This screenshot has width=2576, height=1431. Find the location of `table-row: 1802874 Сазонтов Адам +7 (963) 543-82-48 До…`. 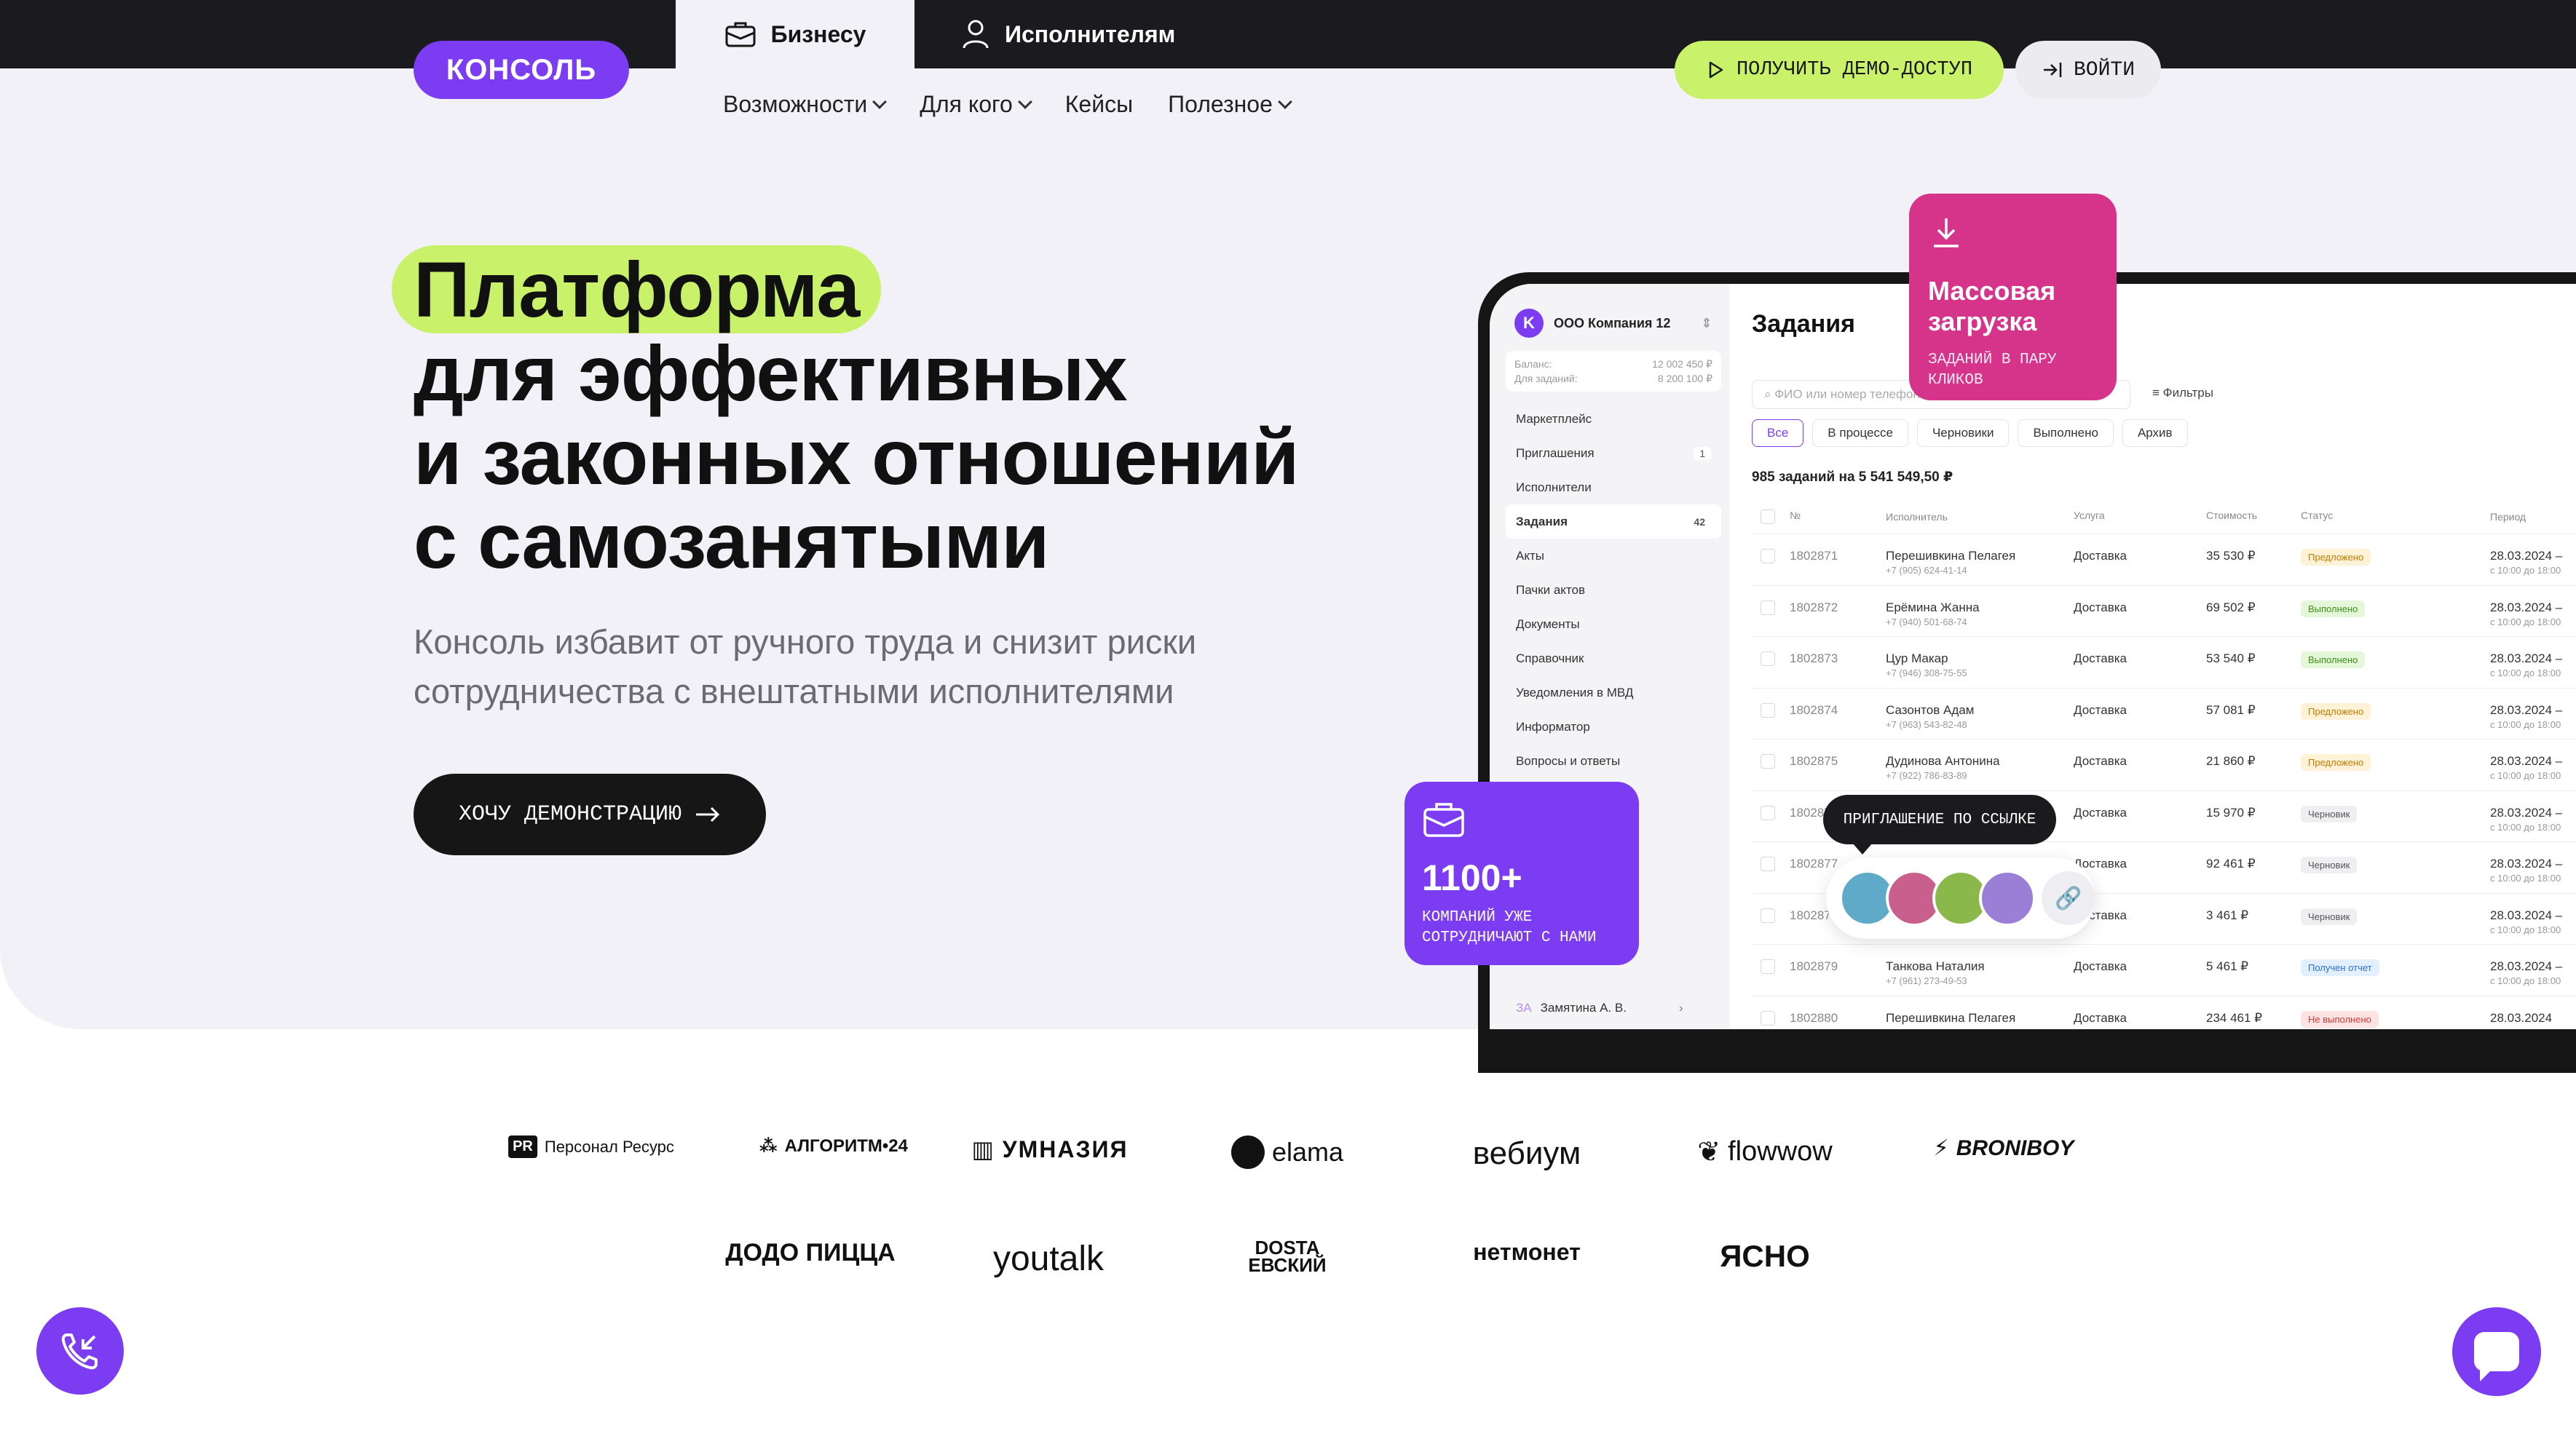

table-row: 1802874 Сазонтов Адам +7 (963) 543-82-48 До… is located at coordinates (2164, 714).